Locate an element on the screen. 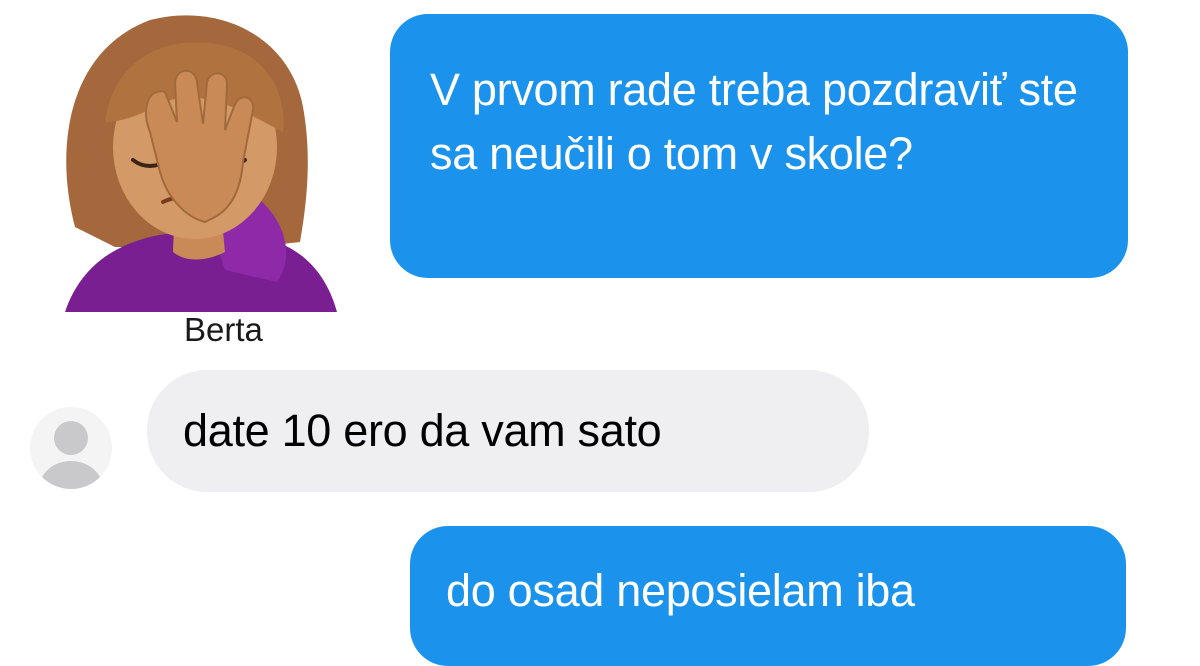 The height and width of the screenshot is (666, 1200). outgoing-message-bubble: do osad neposielam iba is located at coordinates (768, 596).